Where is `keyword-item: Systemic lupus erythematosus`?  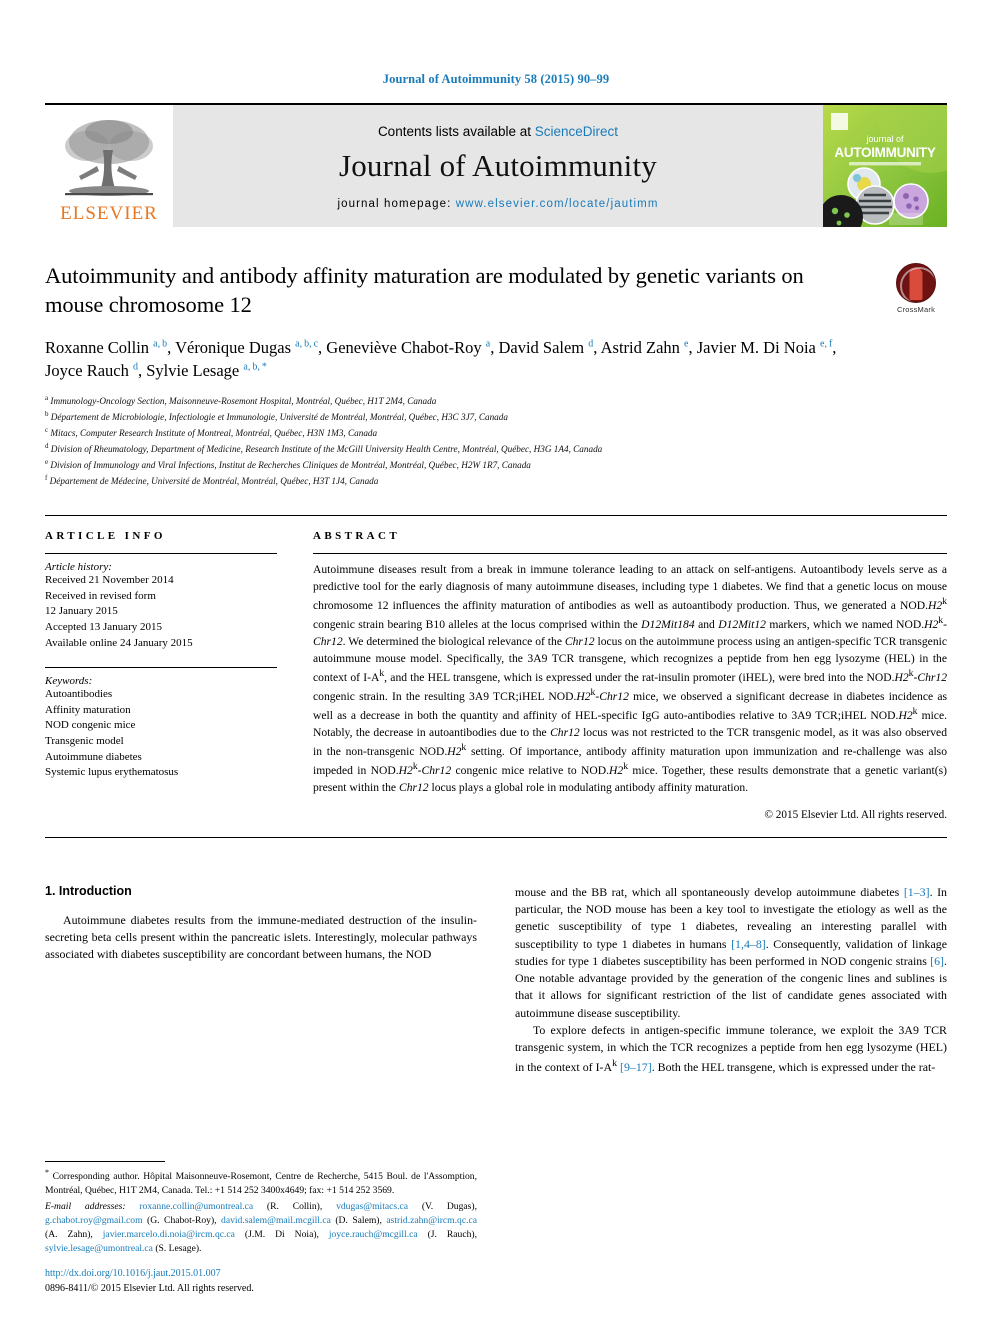
keyword-item: Systemic lupus erythematosus is located at coordinates (112, 772).